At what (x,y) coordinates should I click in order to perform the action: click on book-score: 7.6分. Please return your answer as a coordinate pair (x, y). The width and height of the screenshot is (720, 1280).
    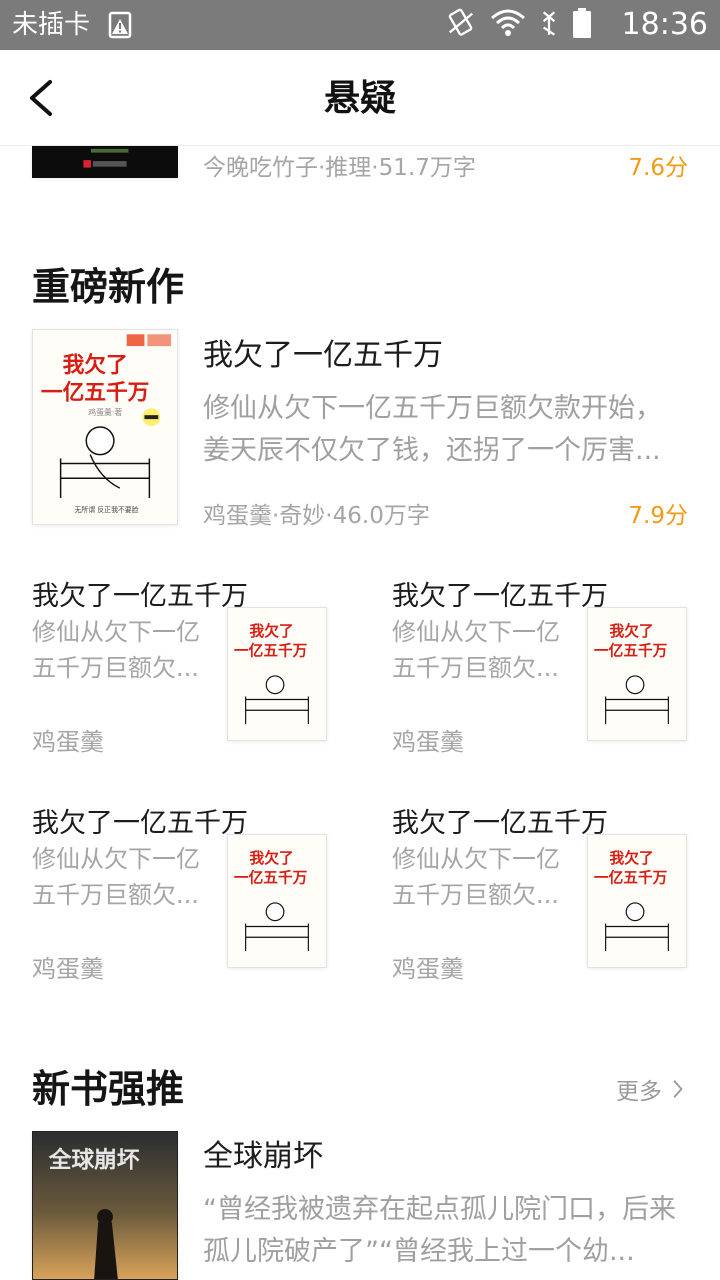
    Looking at the image, I should click on (658, 168).